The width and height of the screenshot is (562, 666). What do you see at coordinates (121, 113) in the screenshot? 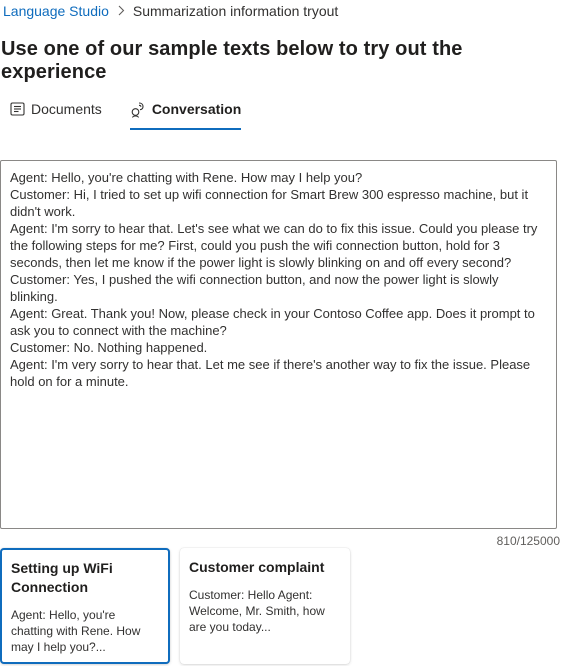
I see `sample-type-tabs: Documents Conversation` at bounding box center [121, 113].